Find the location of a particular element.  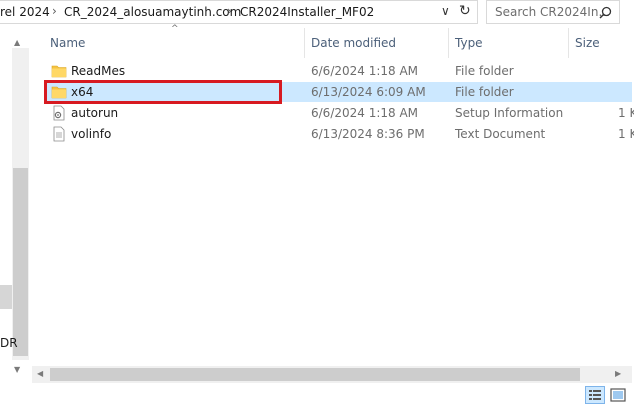

file-name: autorun is located at coordinates (94, 113).